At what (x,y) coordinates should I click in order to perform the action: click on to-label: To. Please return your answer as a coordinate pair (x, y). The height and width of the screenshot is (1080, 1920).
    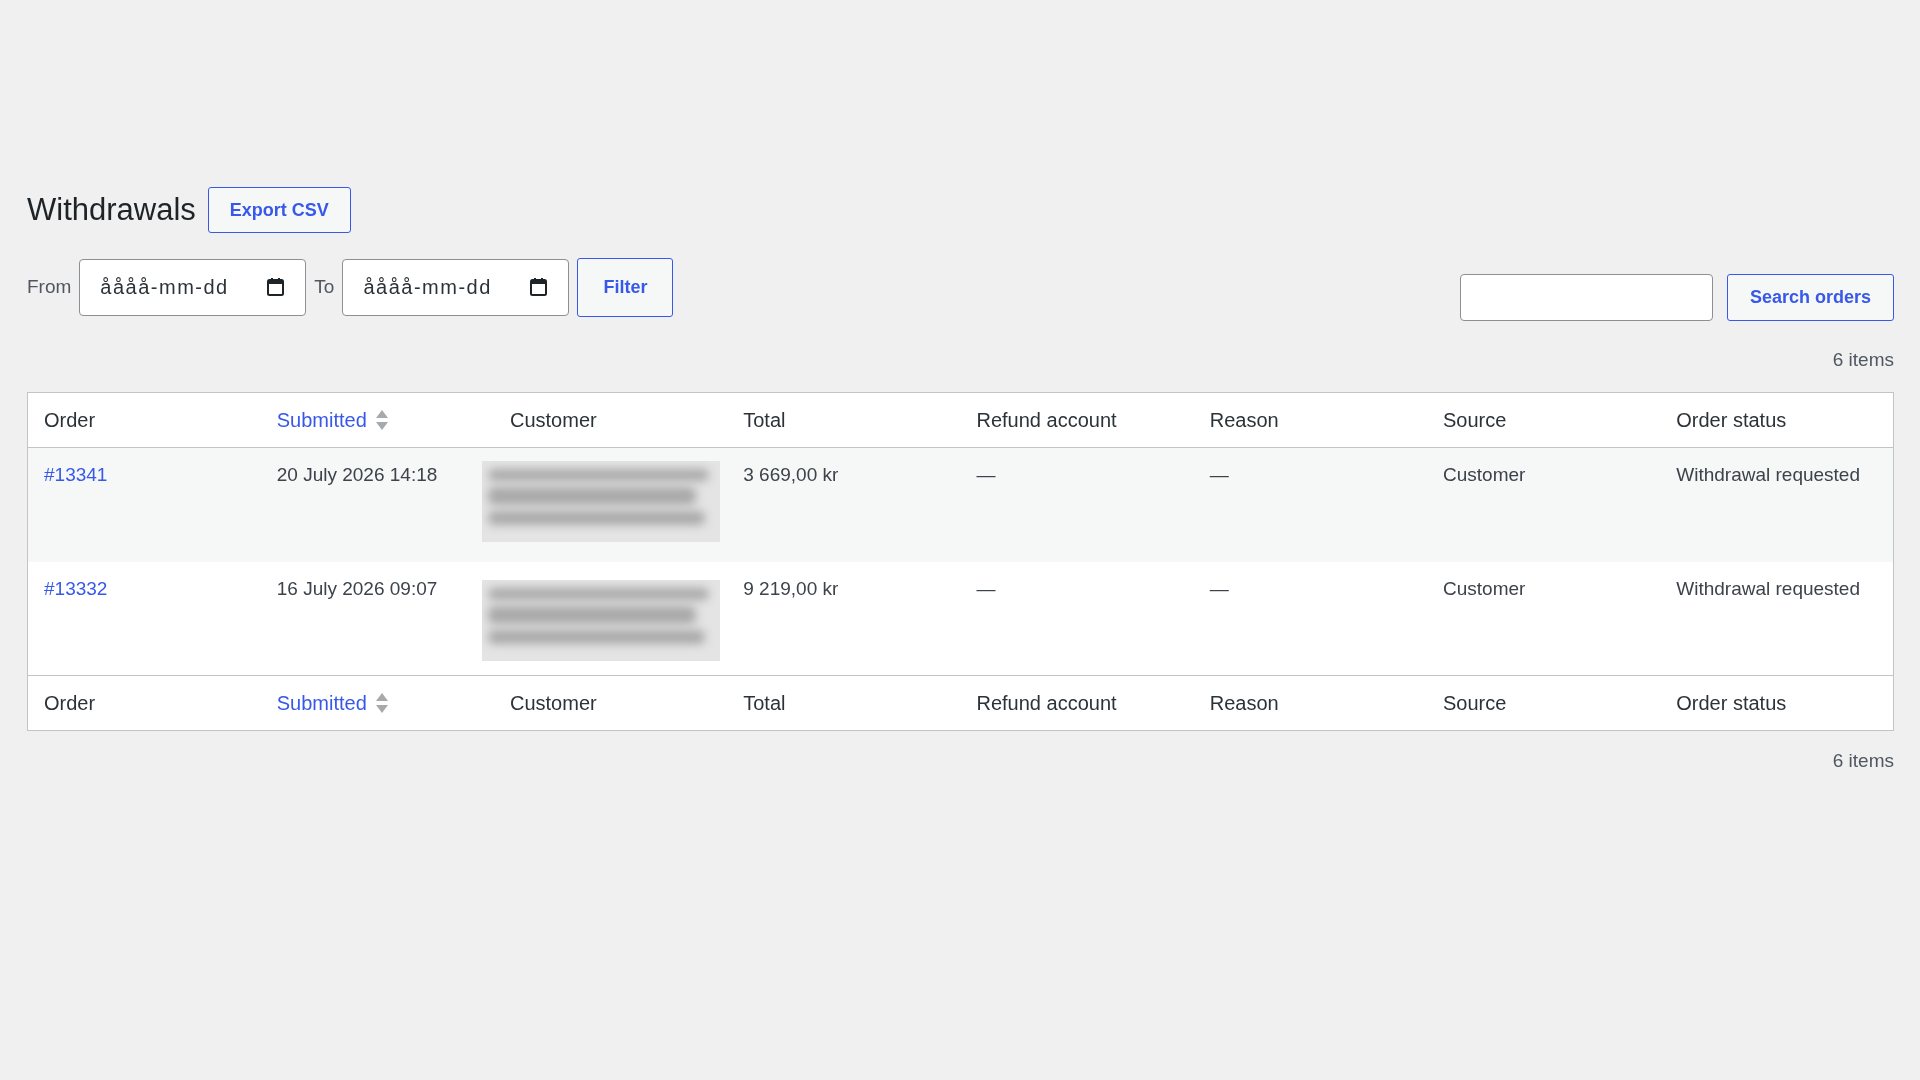
    Looking at the image, I should click on (324, 287).